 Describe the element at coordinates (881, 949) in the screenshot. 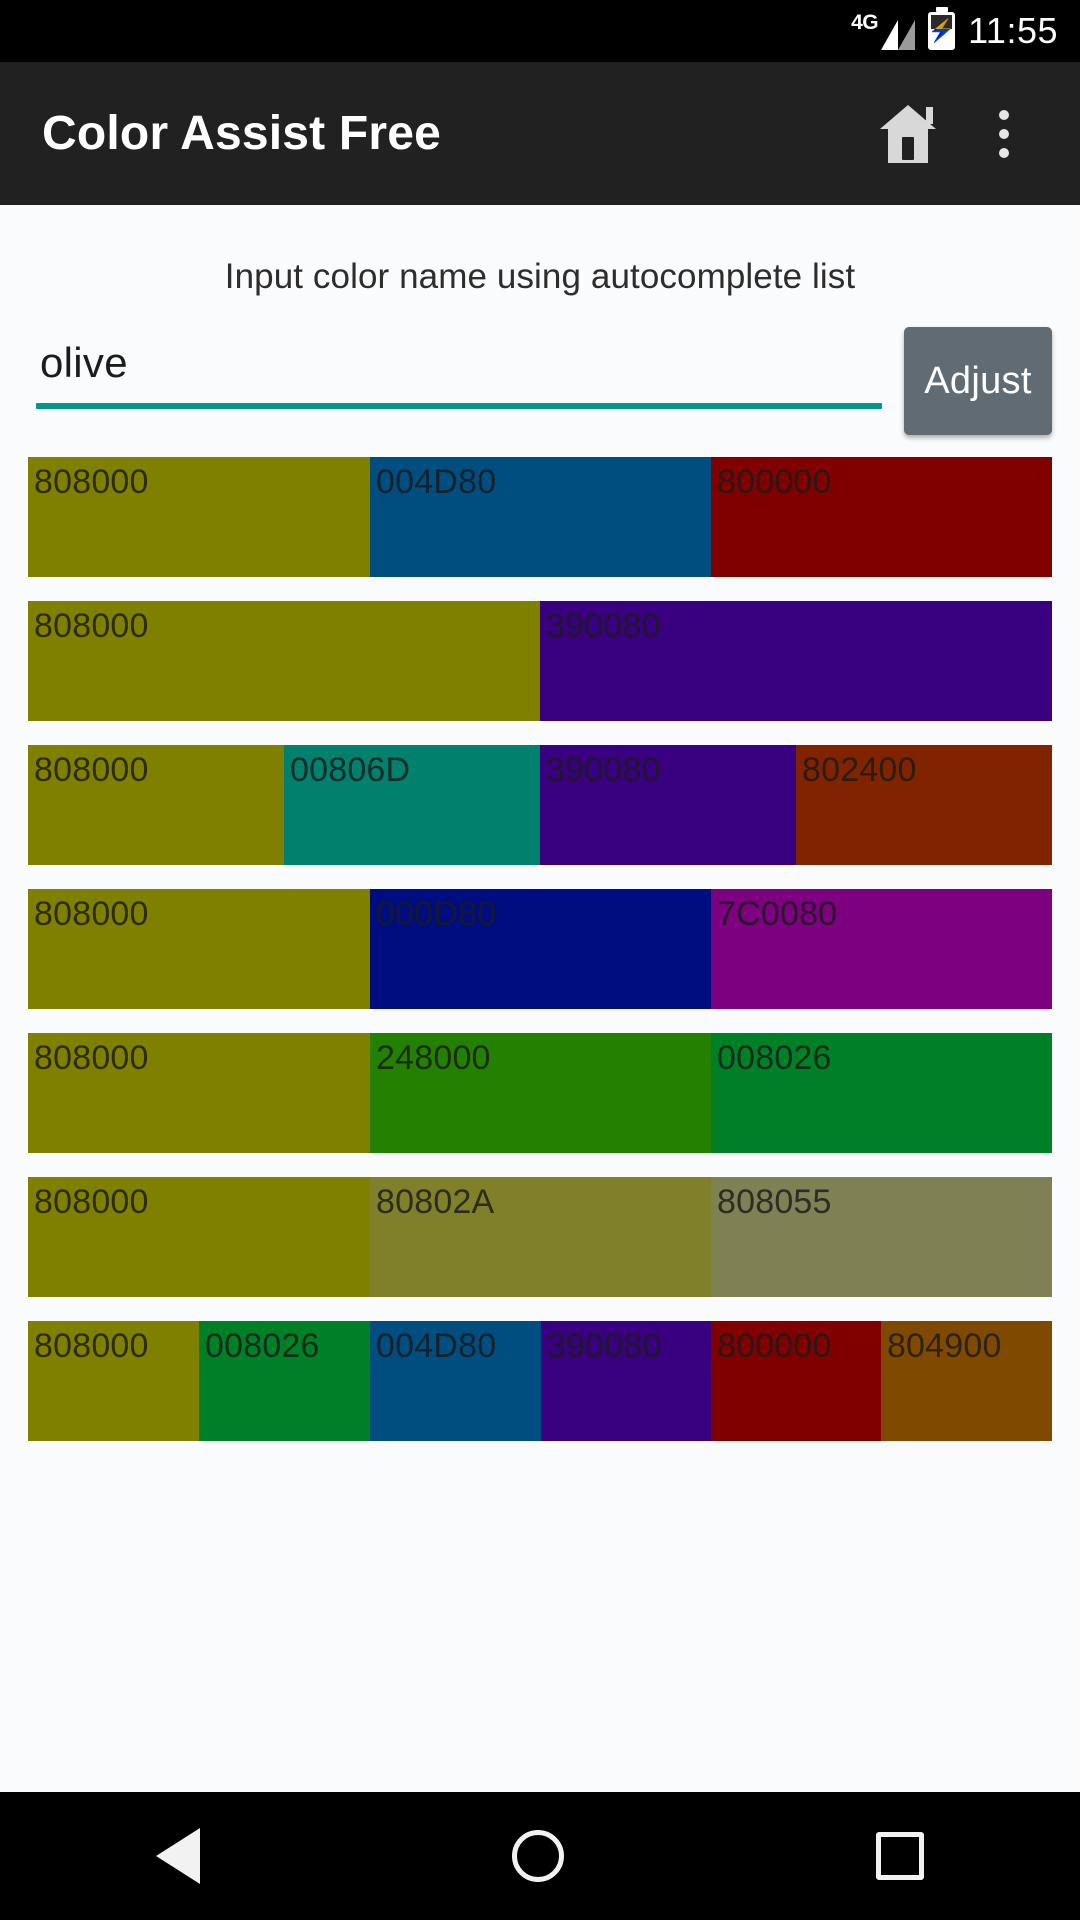

I see `color-swatch: 7C0080` at that location.